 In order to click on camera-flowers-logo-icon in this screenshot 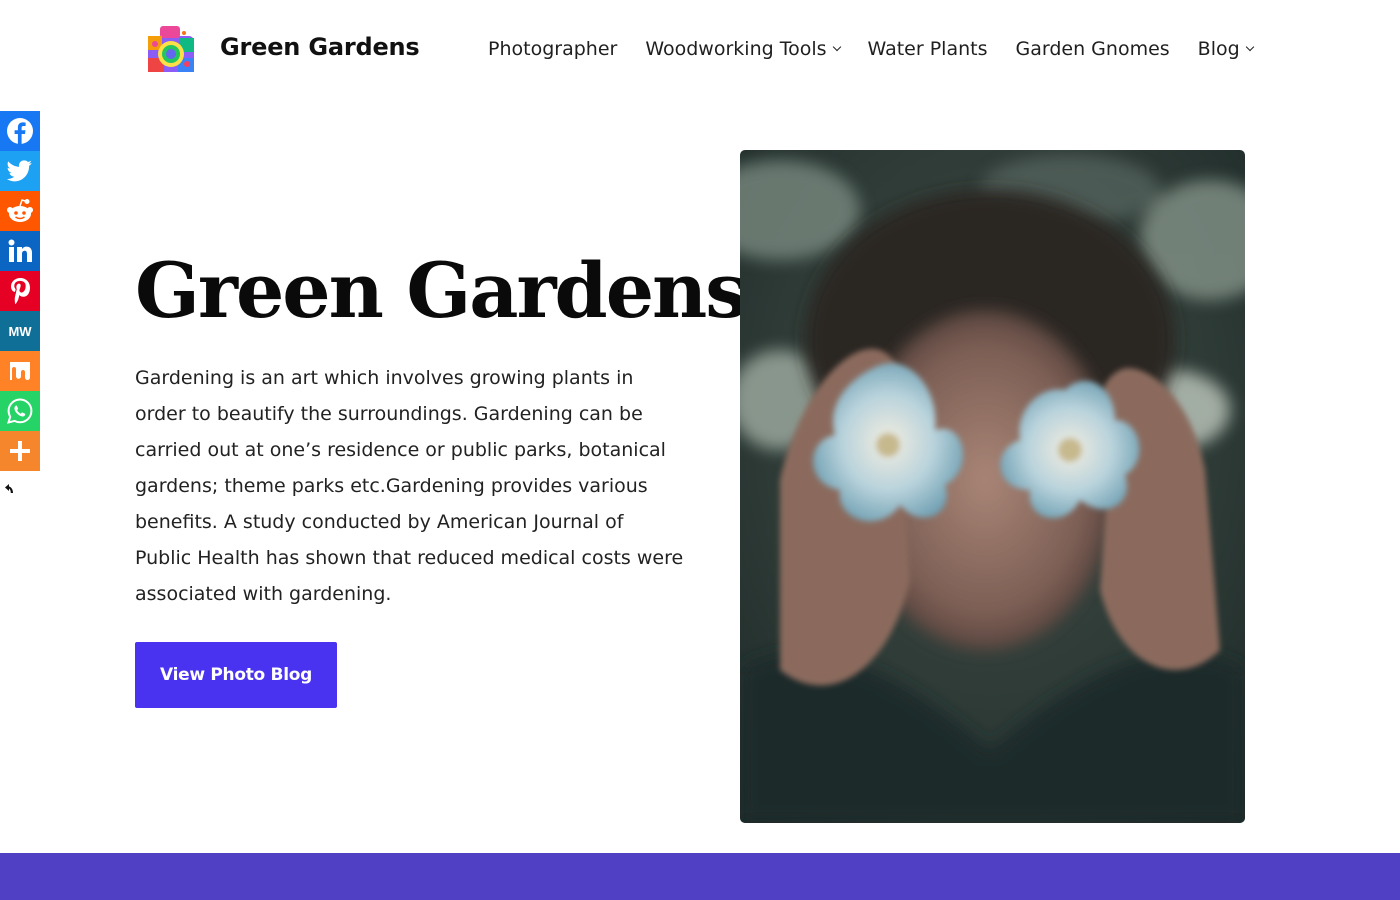, I will do `click(171, 49)`.